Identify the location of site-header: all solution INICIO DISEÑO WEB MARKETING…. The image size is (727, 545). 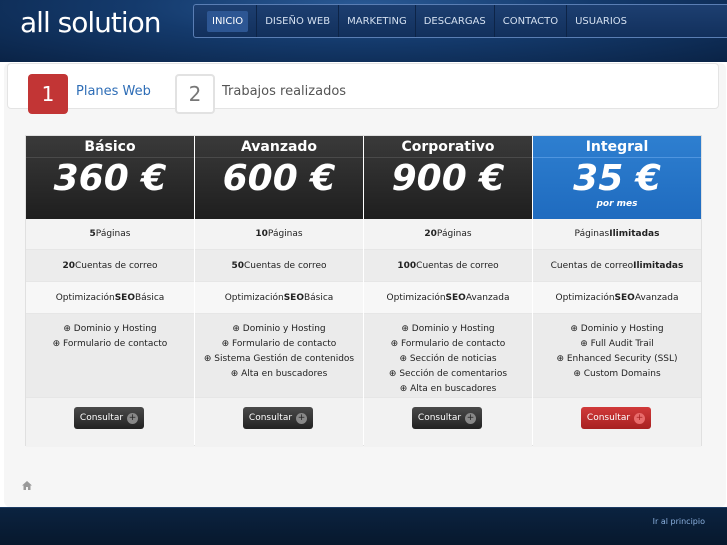
(363, 31).